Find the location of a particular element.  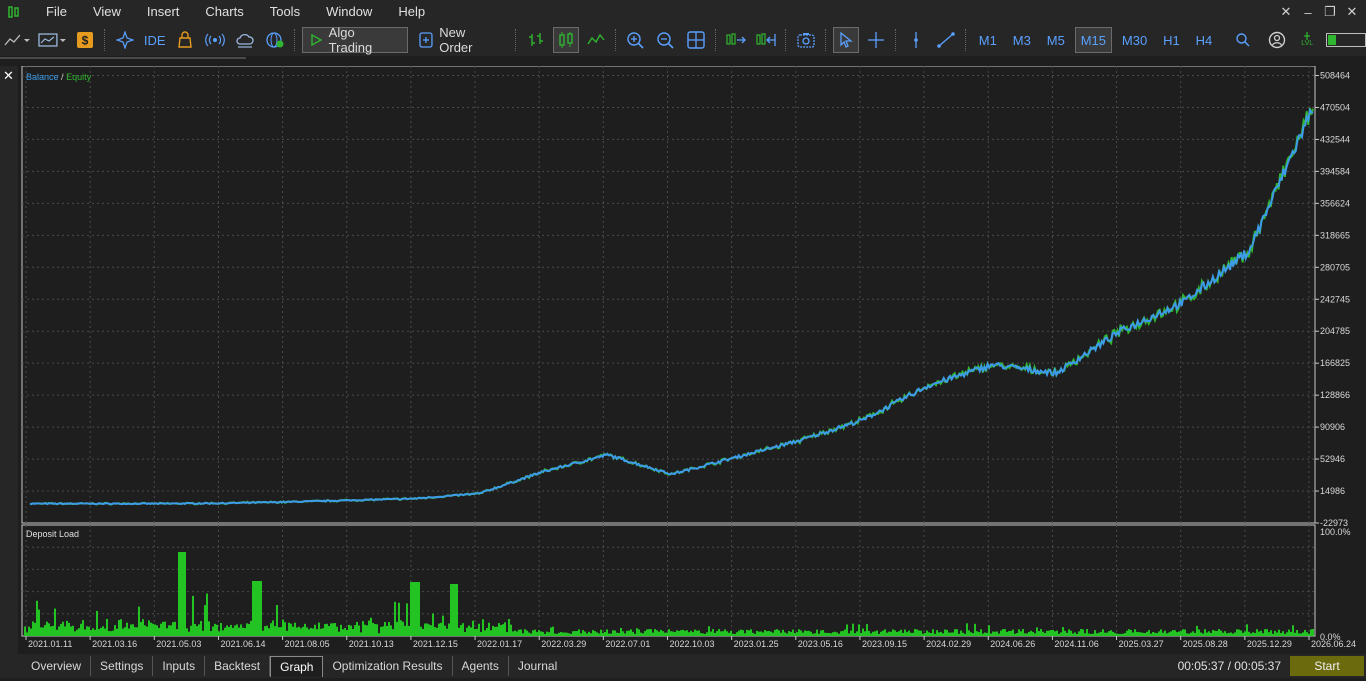

vps-globe-icon is located at coordinates (275, 40).